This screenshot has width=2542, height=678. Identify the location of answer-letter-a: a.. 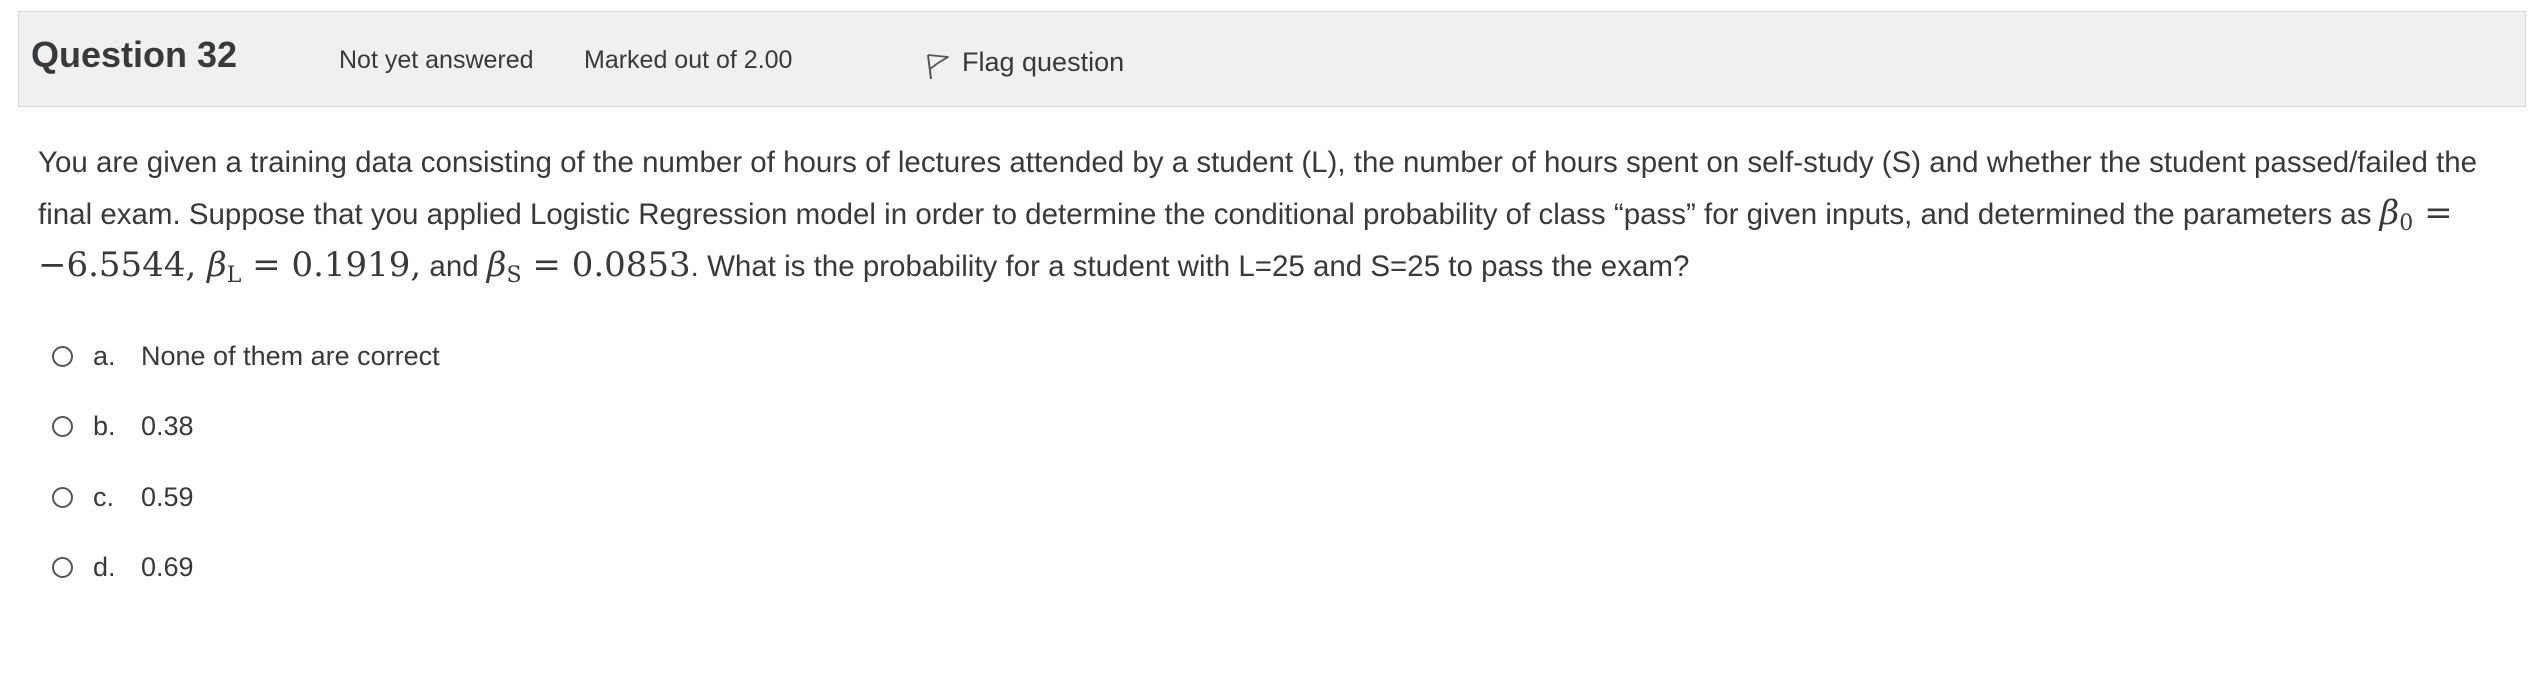
(104, 355).